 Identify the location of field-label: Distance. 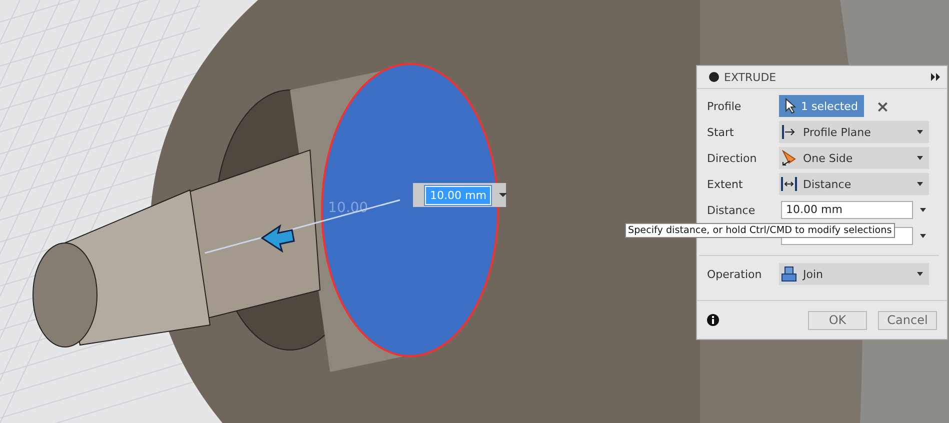
(731, 210).